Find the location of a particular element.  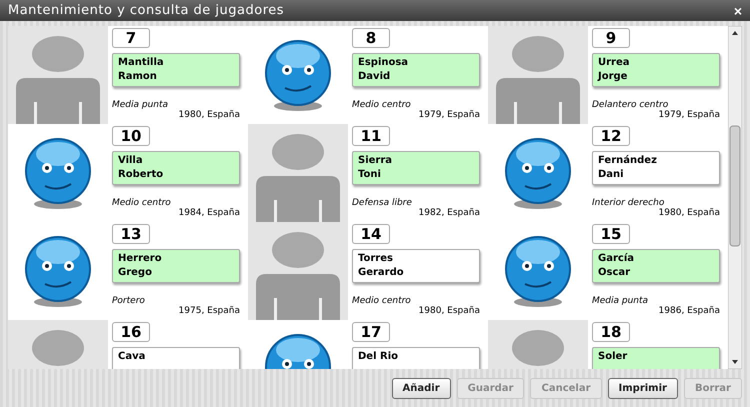

player-birth: 1982, España is located at coordinates (449, 213).